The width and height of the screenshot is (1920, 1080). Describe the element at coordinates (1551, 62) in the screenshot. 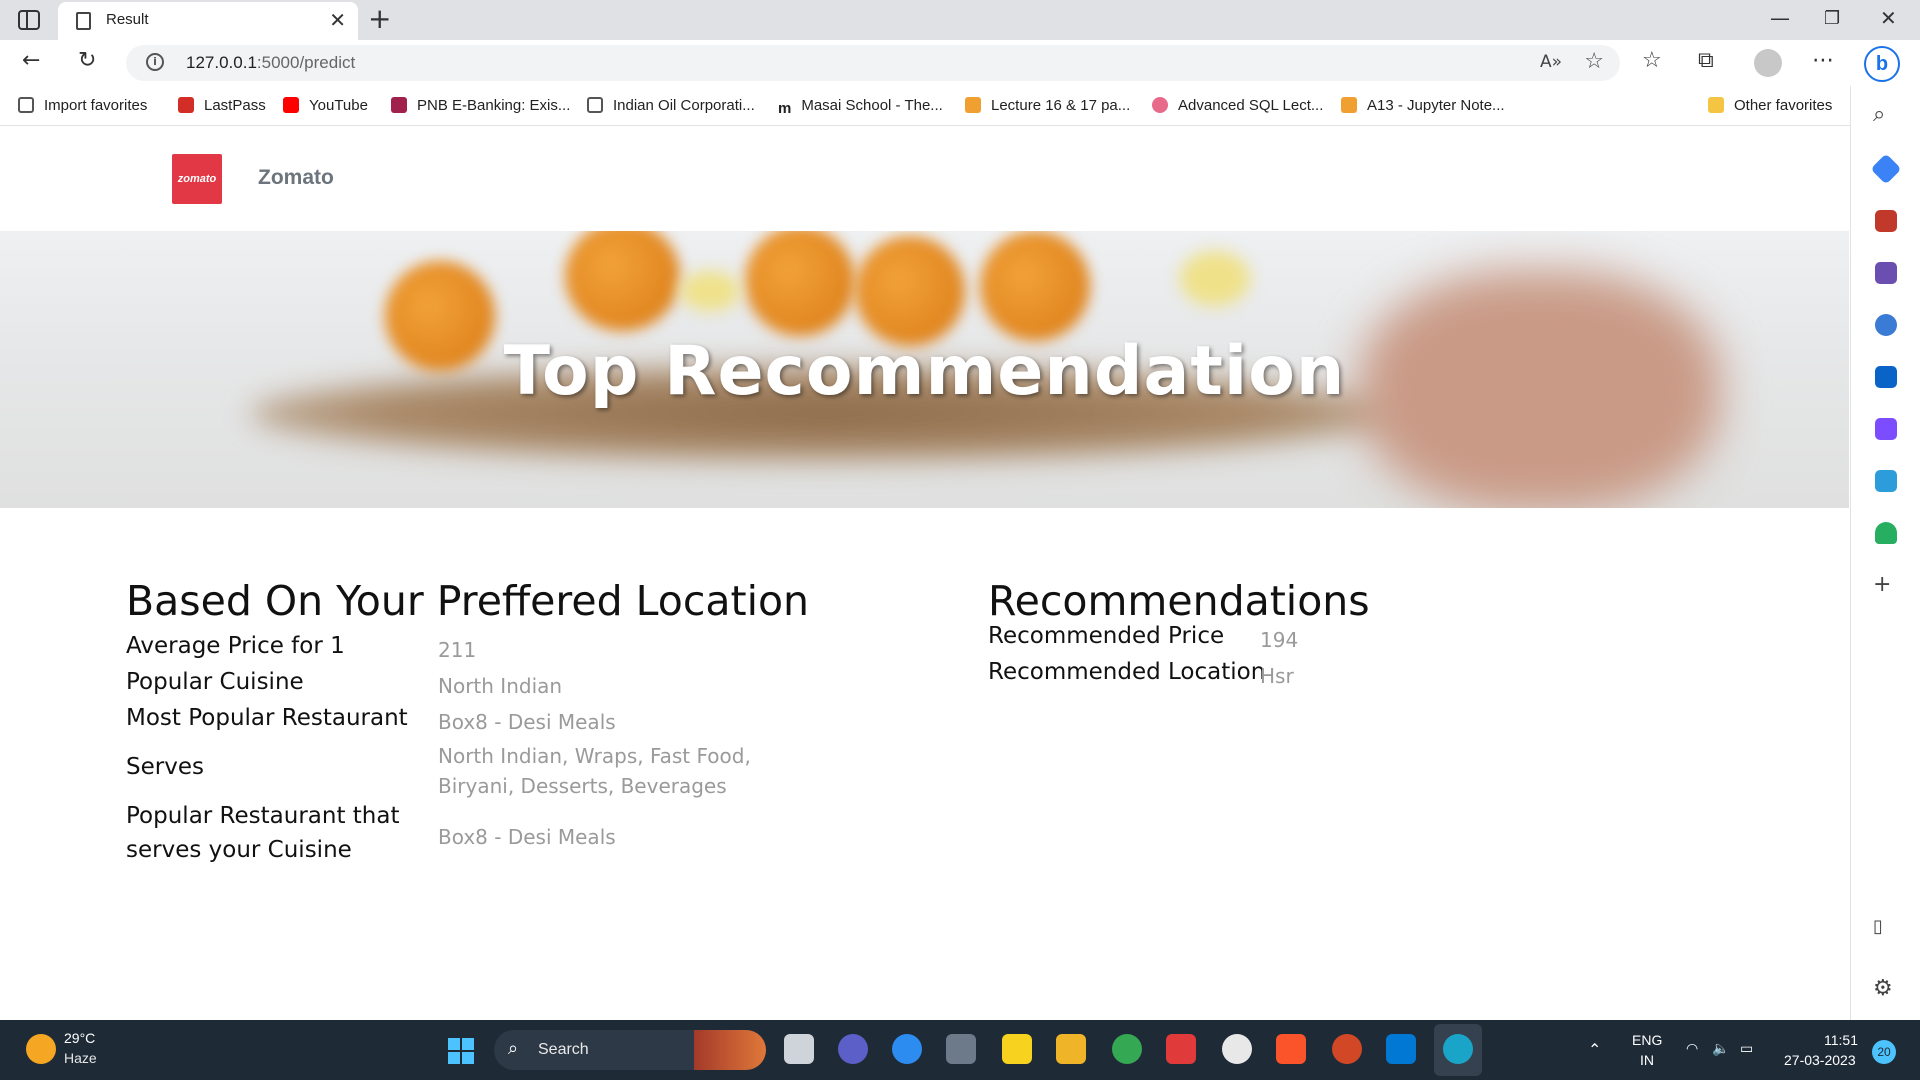

I see `read-aloud-icon: A»` at that location.